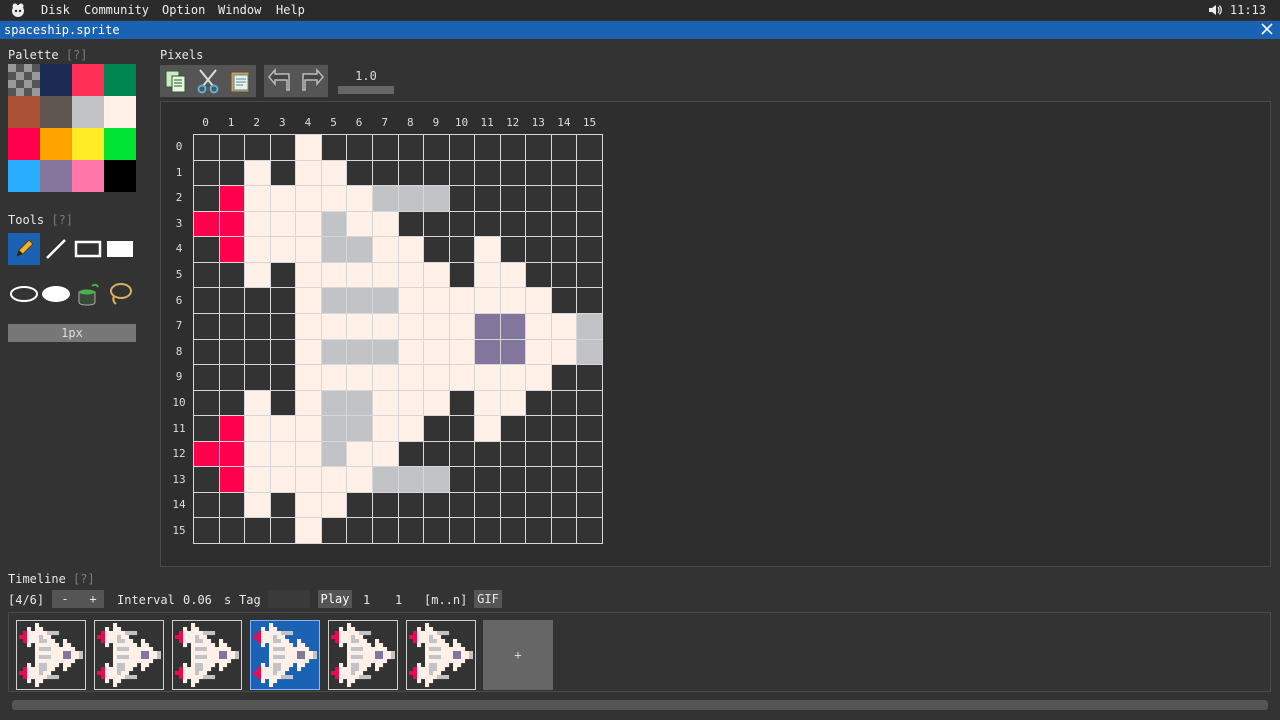  Describe the element at coordinates (56, 249) in the screenshot. I see `line-tool` at that location.